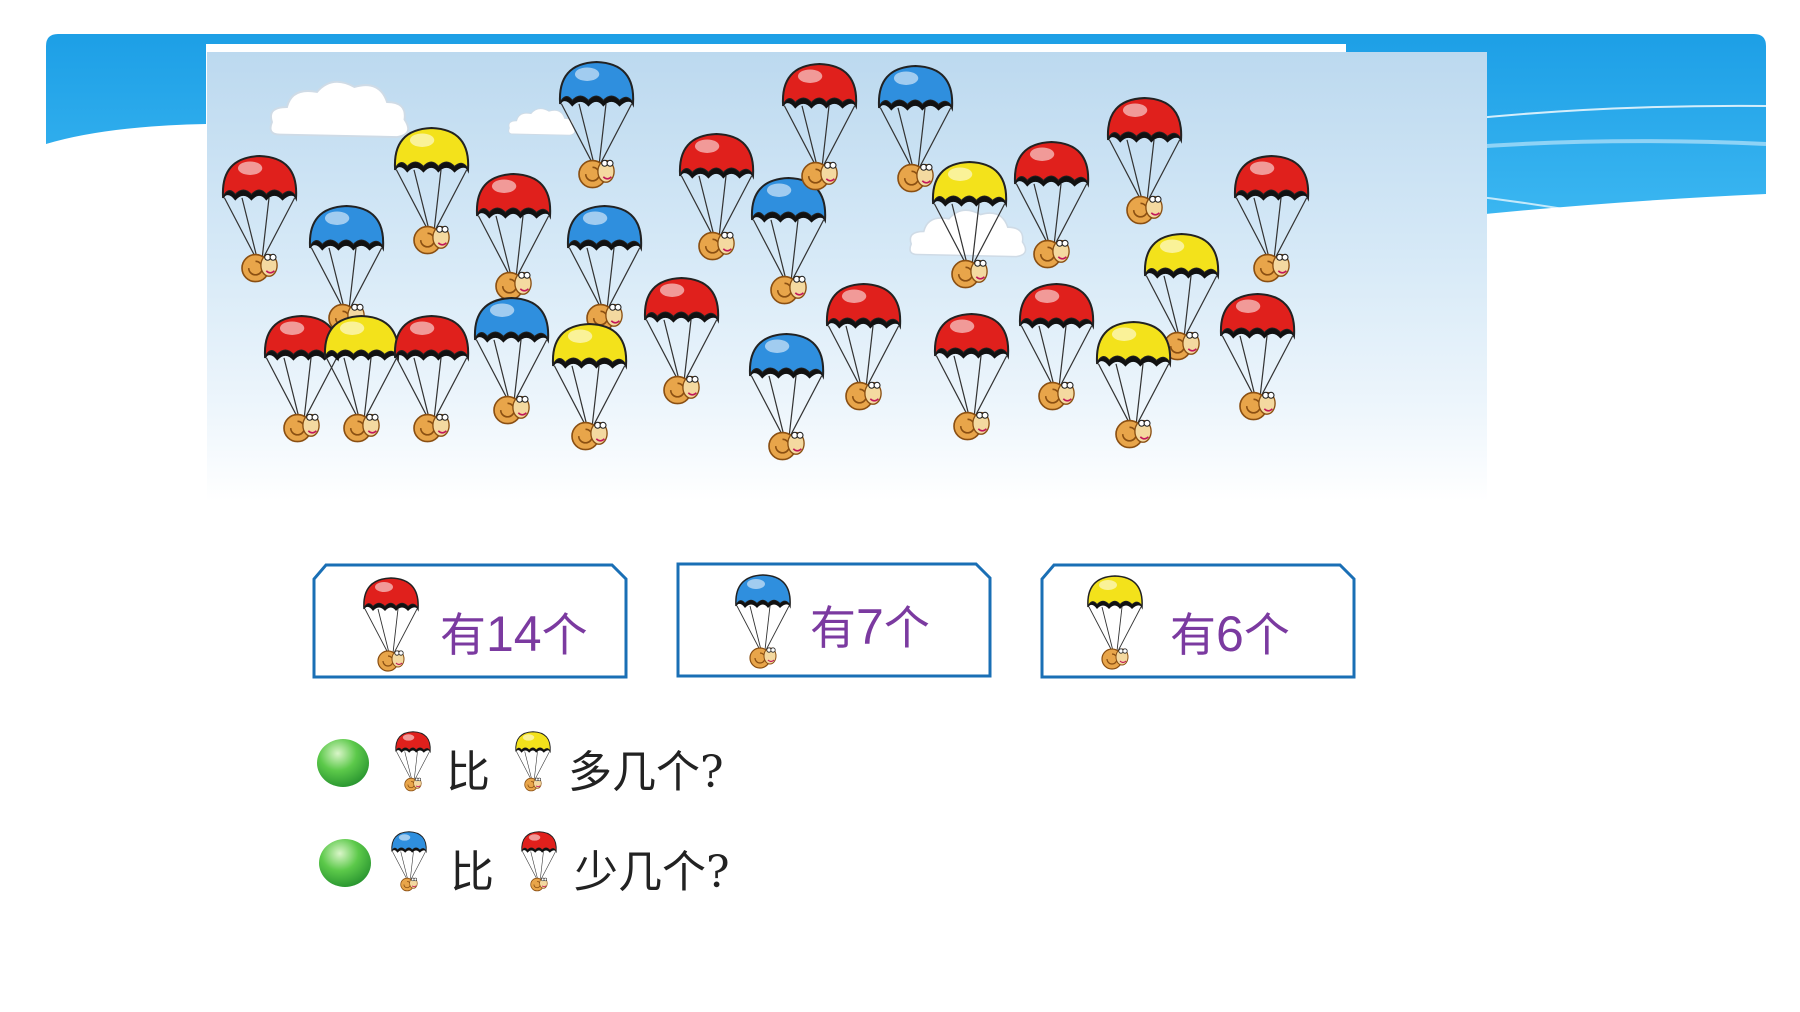  Describe the element at coordinates (514, 634) in the screenshot. I see `count-red: 有14个` at that location.